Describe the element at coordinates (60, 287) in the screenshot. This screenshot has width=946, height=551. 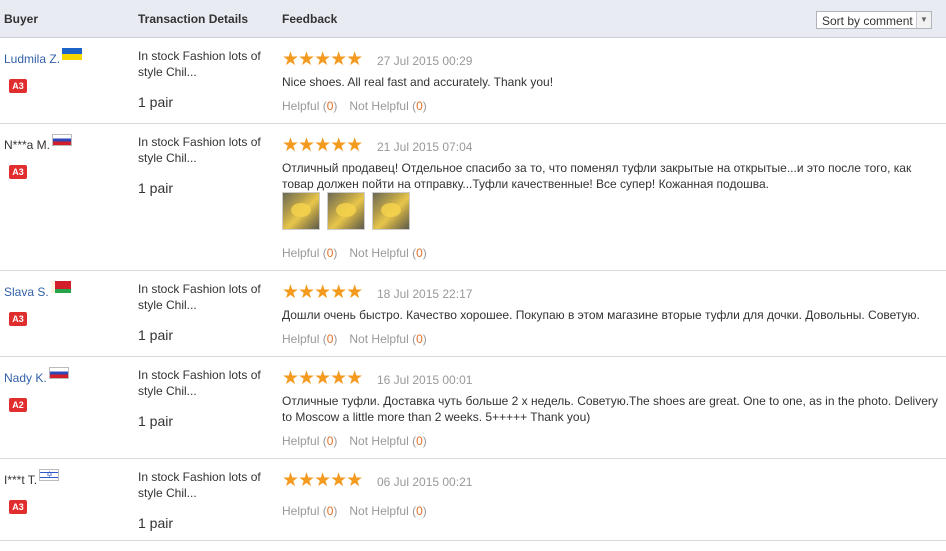
I see `belarus-flag-icon` at that location.